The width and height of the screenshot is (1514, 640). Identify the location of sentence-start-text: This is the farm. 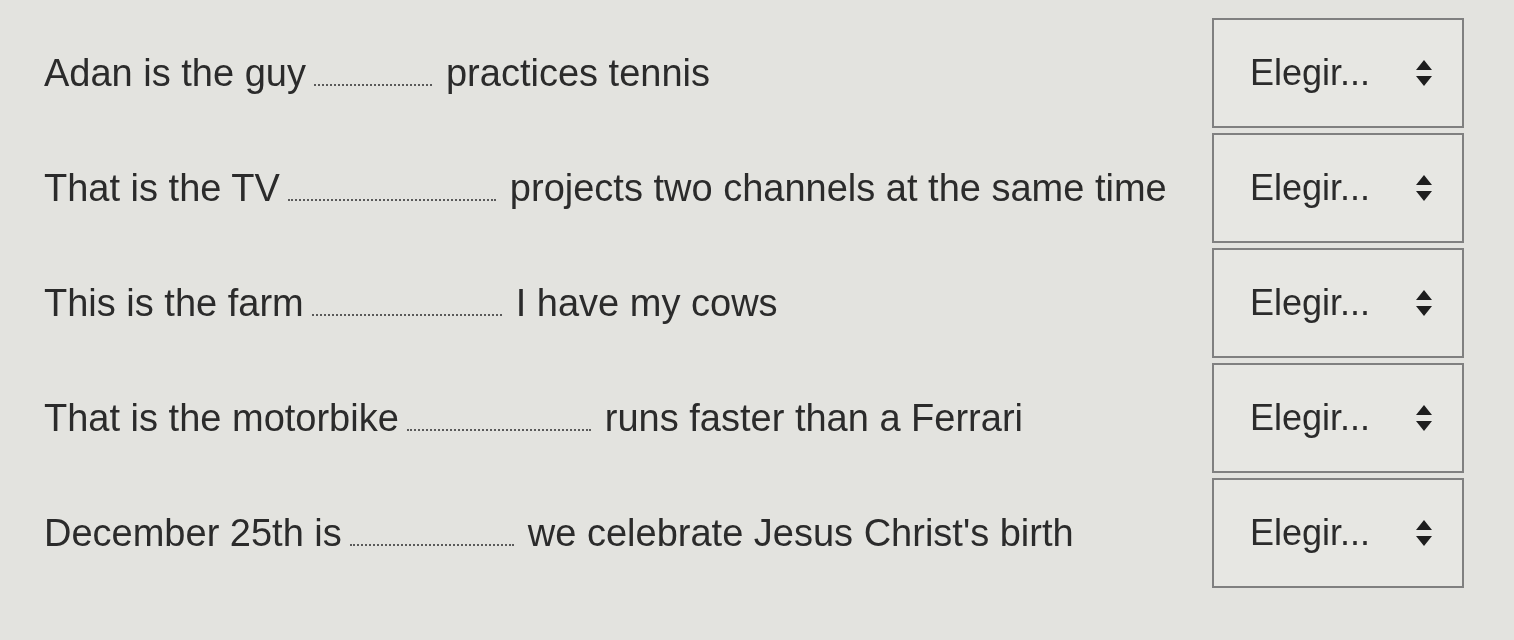
(174, 303).